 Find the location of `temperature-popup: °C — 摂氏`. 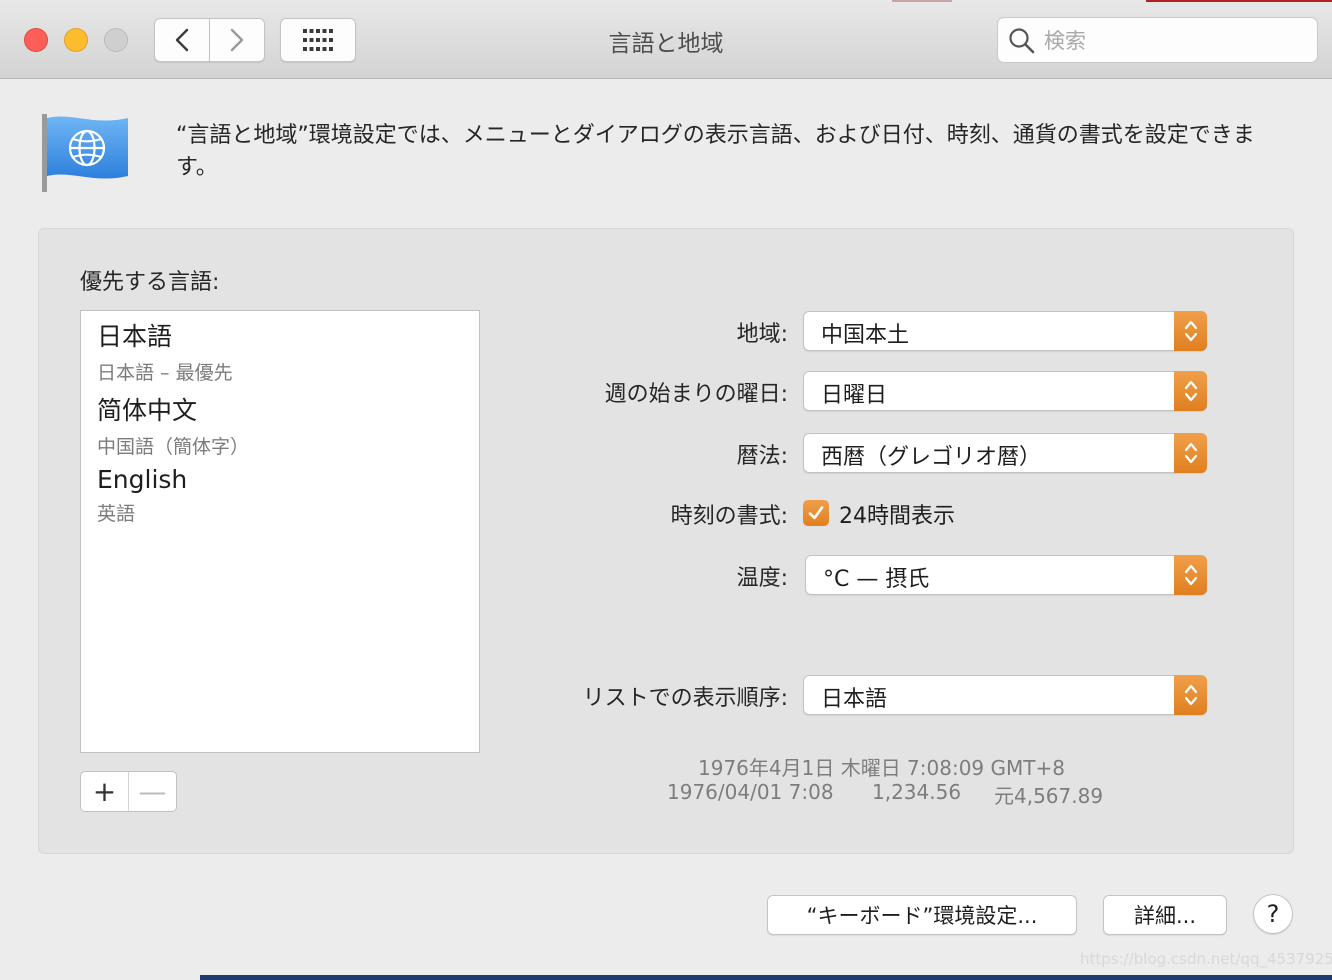

temperature-popup: °C — 摂氏 is located at coordinates (1006, 575).